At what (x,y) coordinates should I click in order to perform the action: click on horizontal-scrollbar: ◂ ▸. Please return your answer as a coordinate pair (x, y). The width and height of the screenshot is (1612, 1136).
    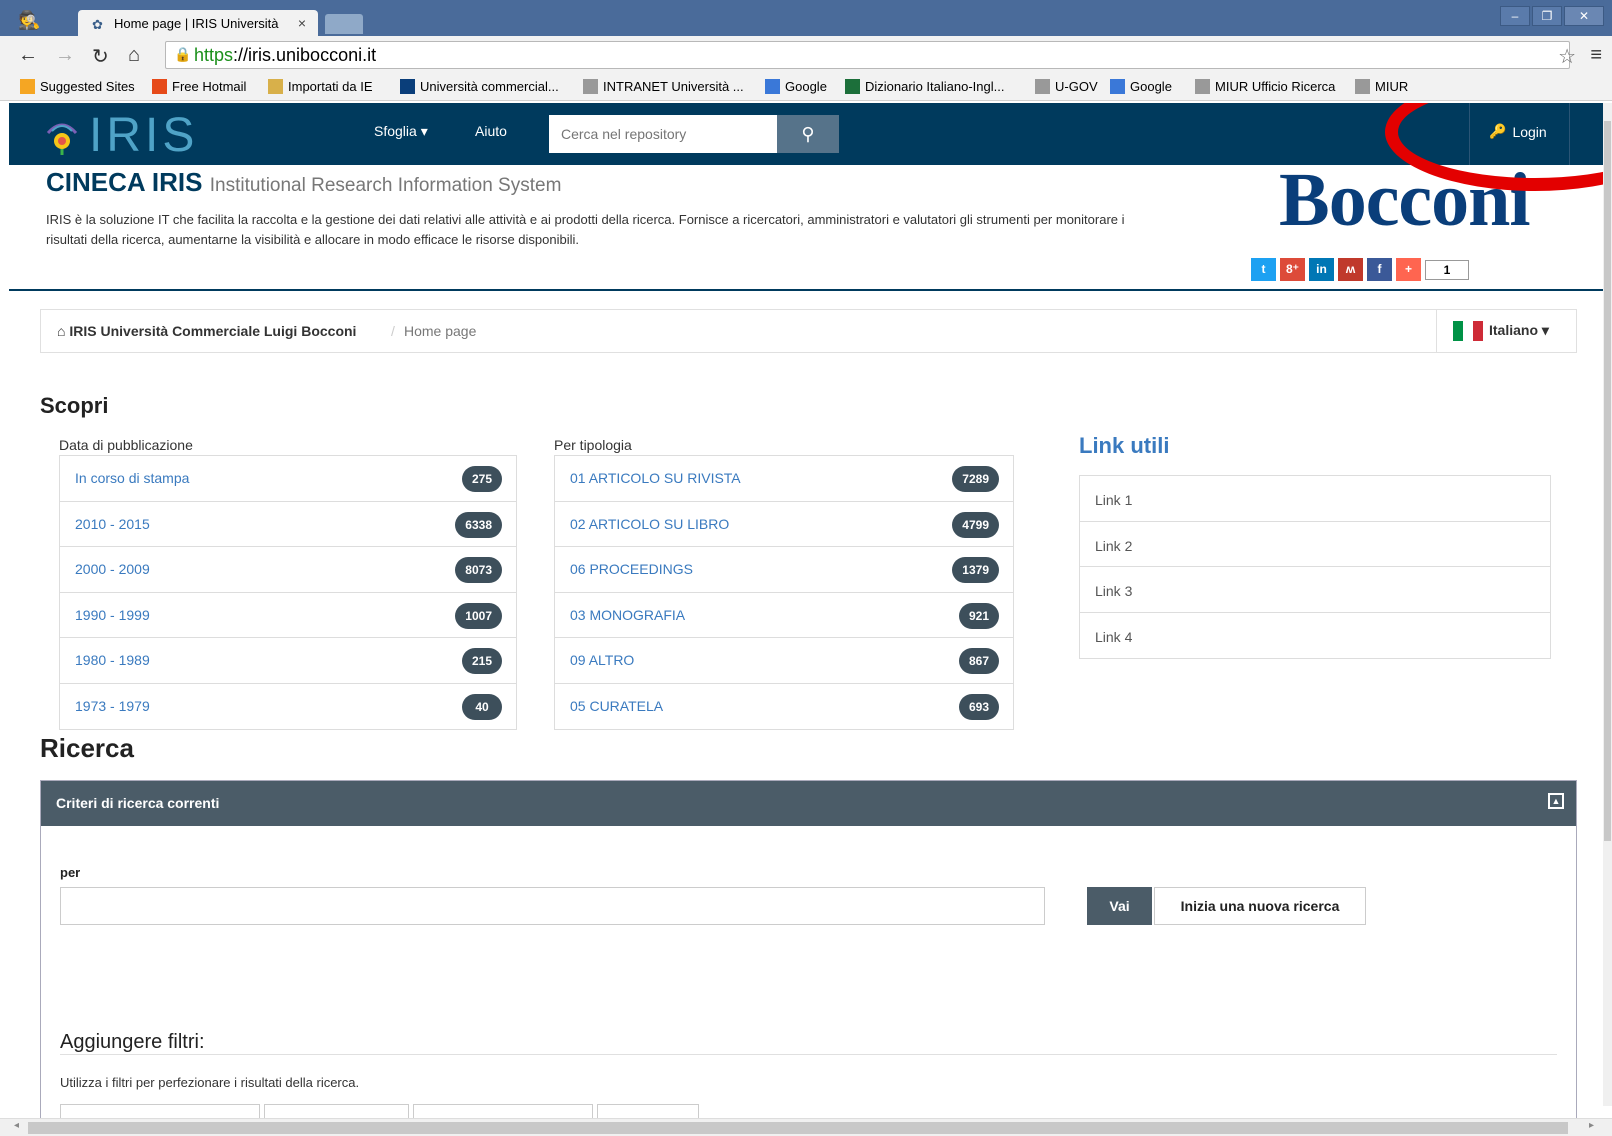
    Looking at the image, I should click on (806, 1127).